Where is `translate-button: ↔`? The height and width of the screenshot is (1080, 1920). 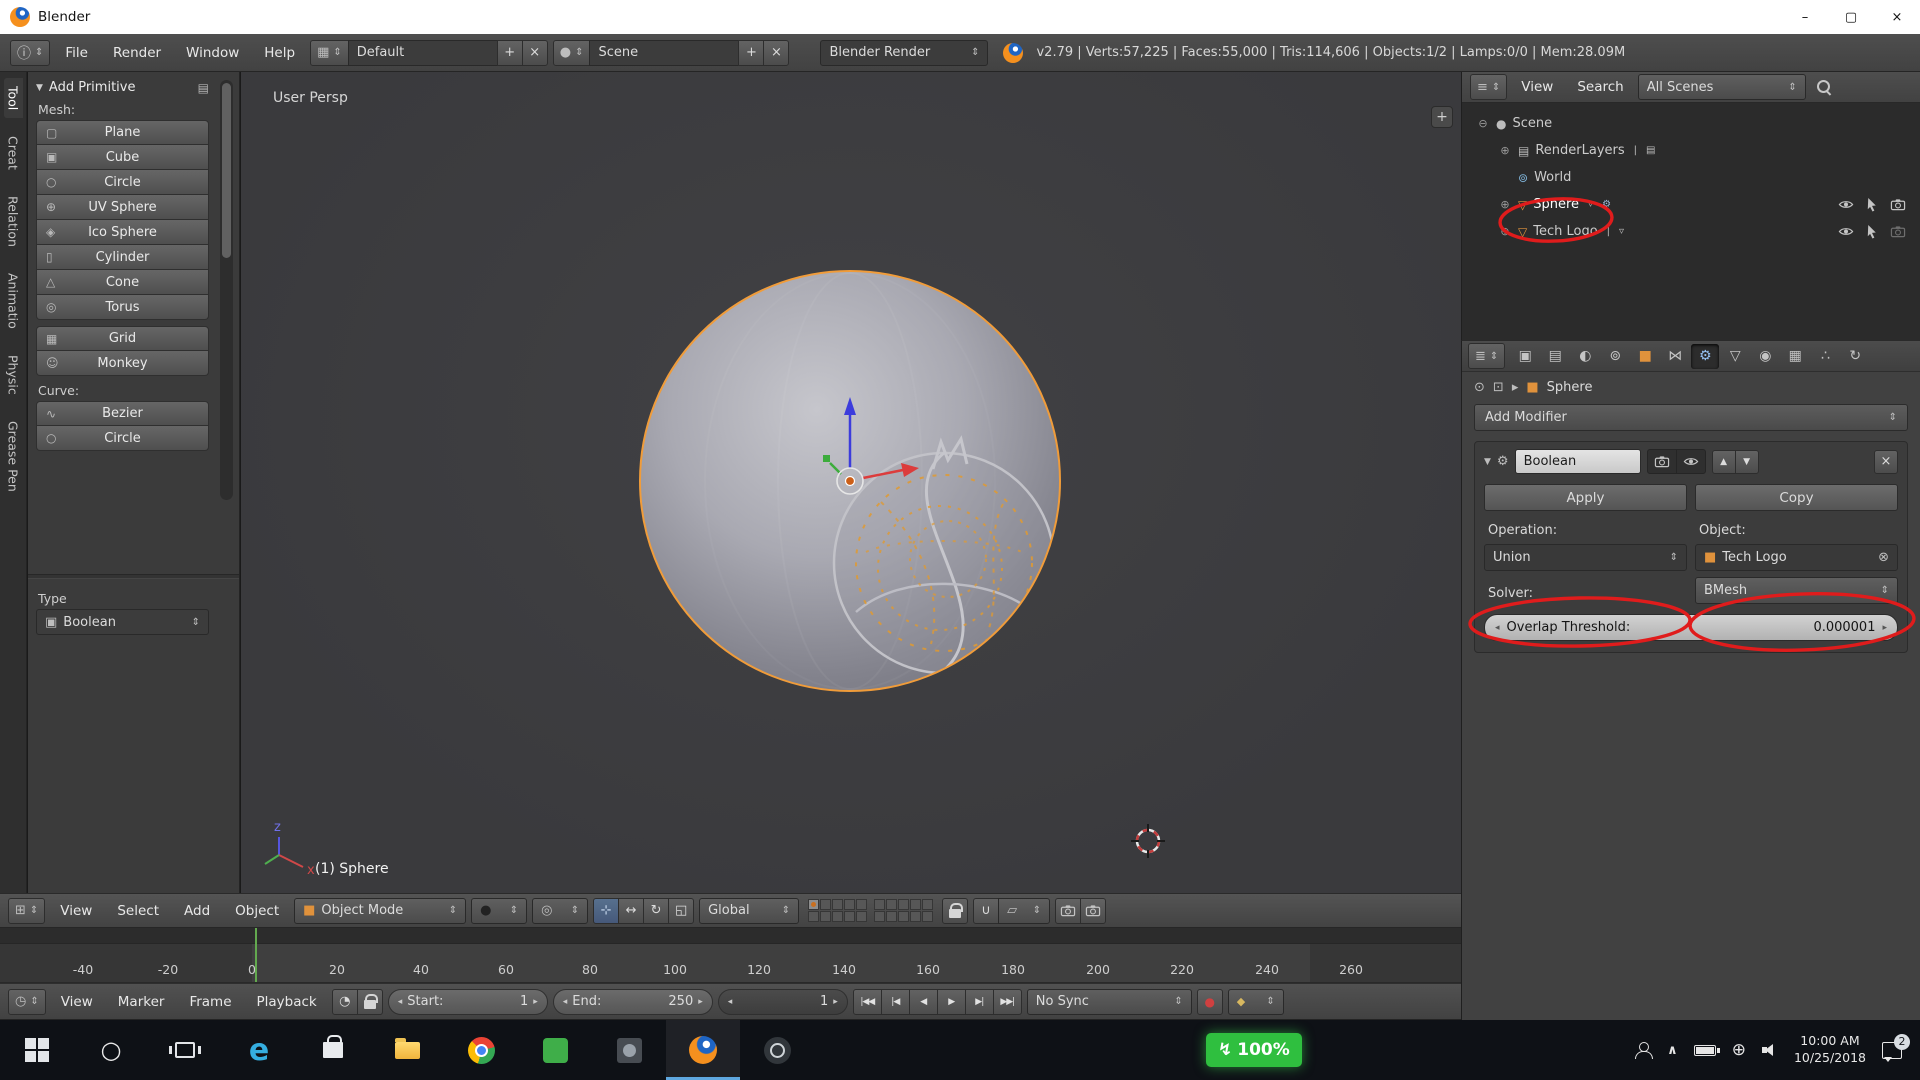 translate-button: ↔ is located at coordinates (631, 910).